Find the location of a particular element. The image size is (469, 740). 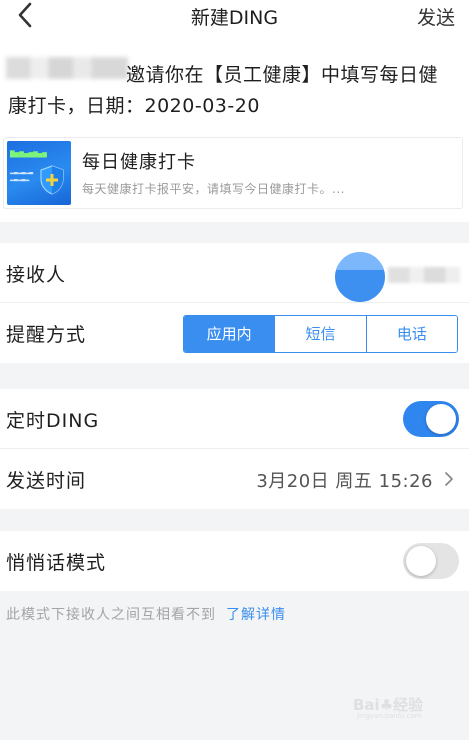

whisper-mode-toggle is located at coordinates (431, 561).